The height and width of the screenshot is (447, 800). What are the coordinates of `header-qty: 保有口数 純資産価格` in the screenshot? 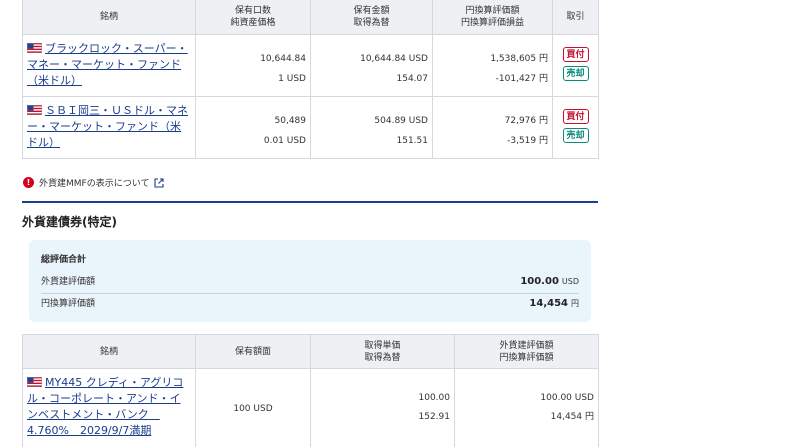 It's located at (253, 17).